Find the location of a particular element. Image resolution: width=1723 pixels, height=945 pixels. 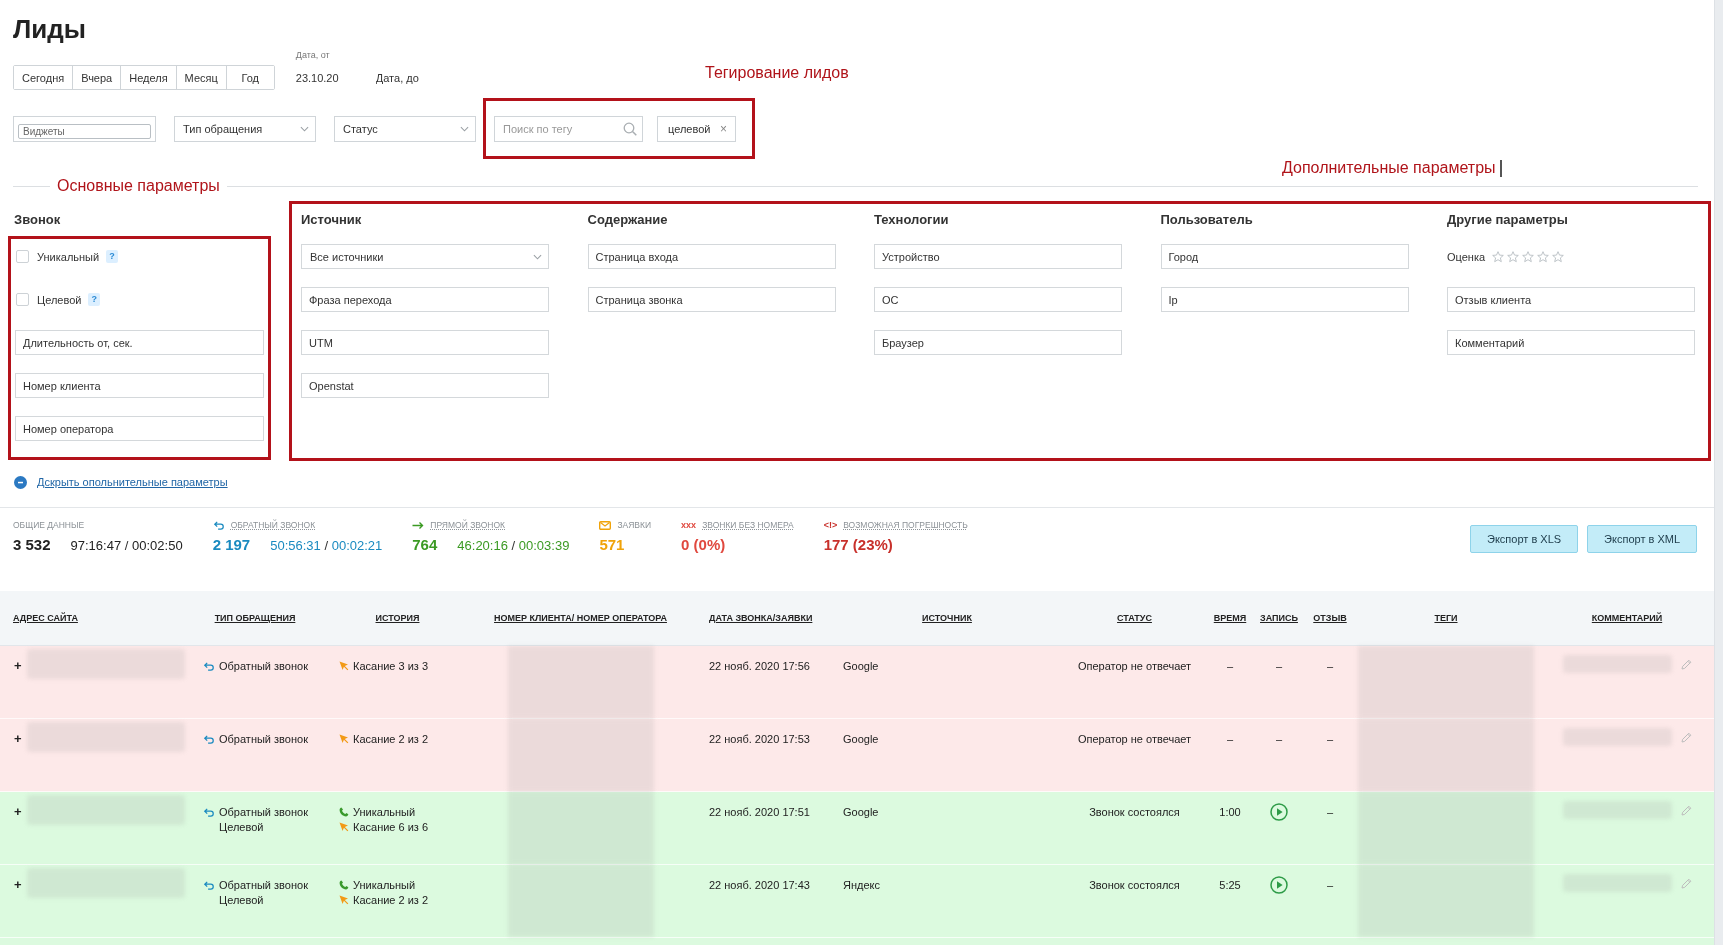

record-text: – is located at coordinates (1279, 739).